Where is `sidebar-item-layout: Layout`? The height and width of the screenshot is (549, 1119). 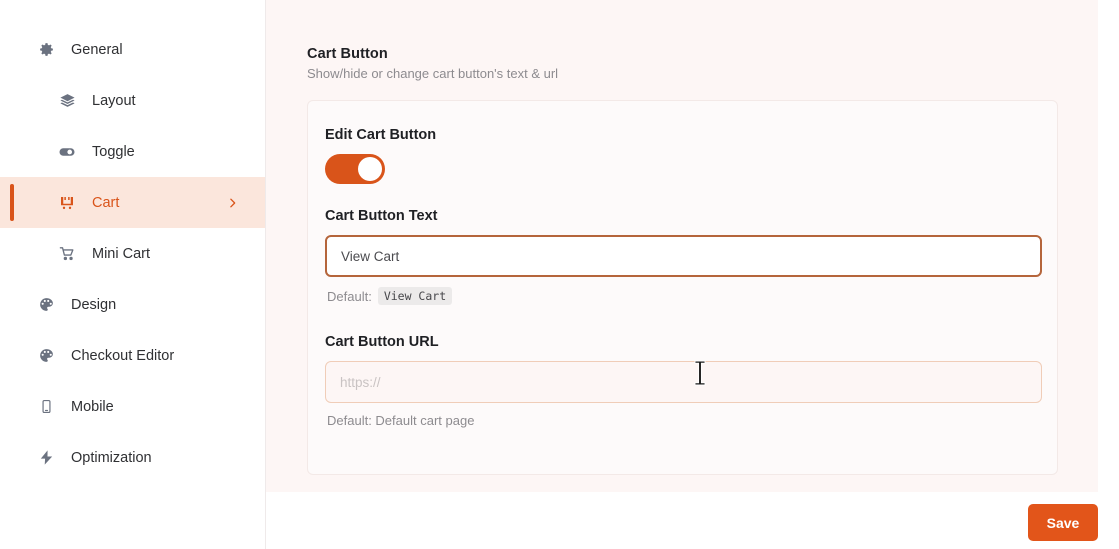
sidebar-item-layout: Layout is located at coordinates (132, 100).